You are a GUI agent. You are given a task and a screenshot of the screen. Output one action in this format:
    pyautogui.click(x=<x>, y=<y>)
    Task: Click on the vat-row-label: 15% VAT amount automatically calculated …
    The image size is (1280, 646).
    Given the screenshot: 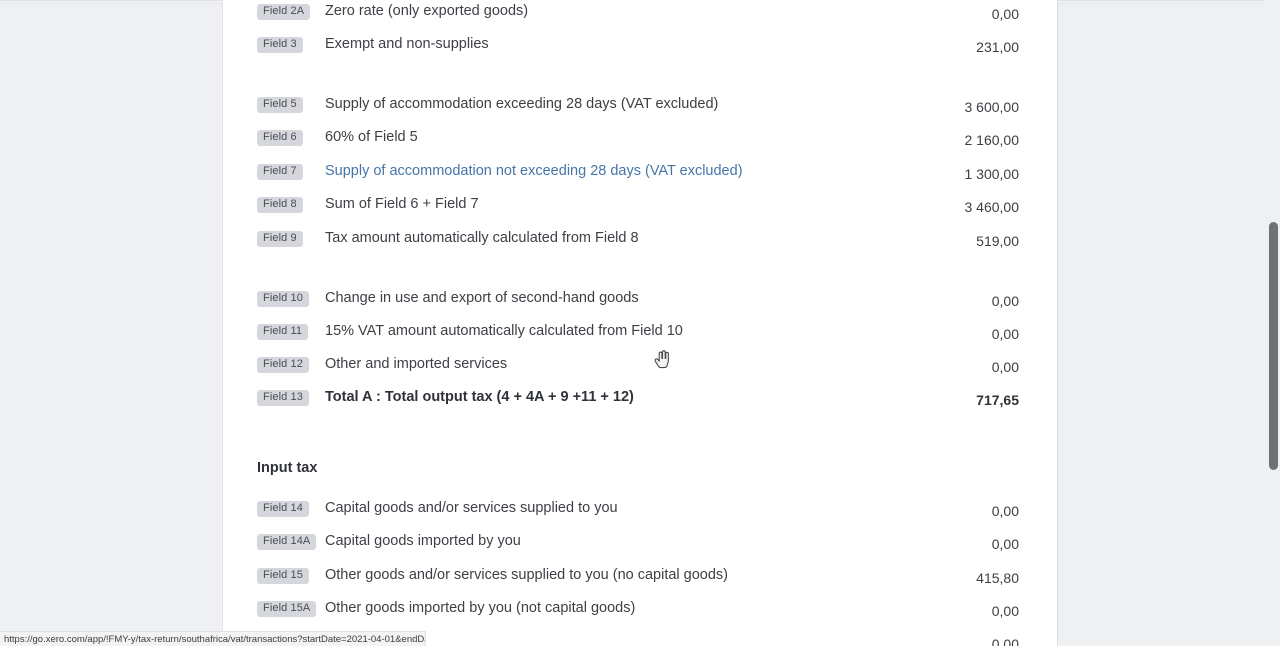 What is the action you would take?
    pyautogui.click(x=504, y=331)
    